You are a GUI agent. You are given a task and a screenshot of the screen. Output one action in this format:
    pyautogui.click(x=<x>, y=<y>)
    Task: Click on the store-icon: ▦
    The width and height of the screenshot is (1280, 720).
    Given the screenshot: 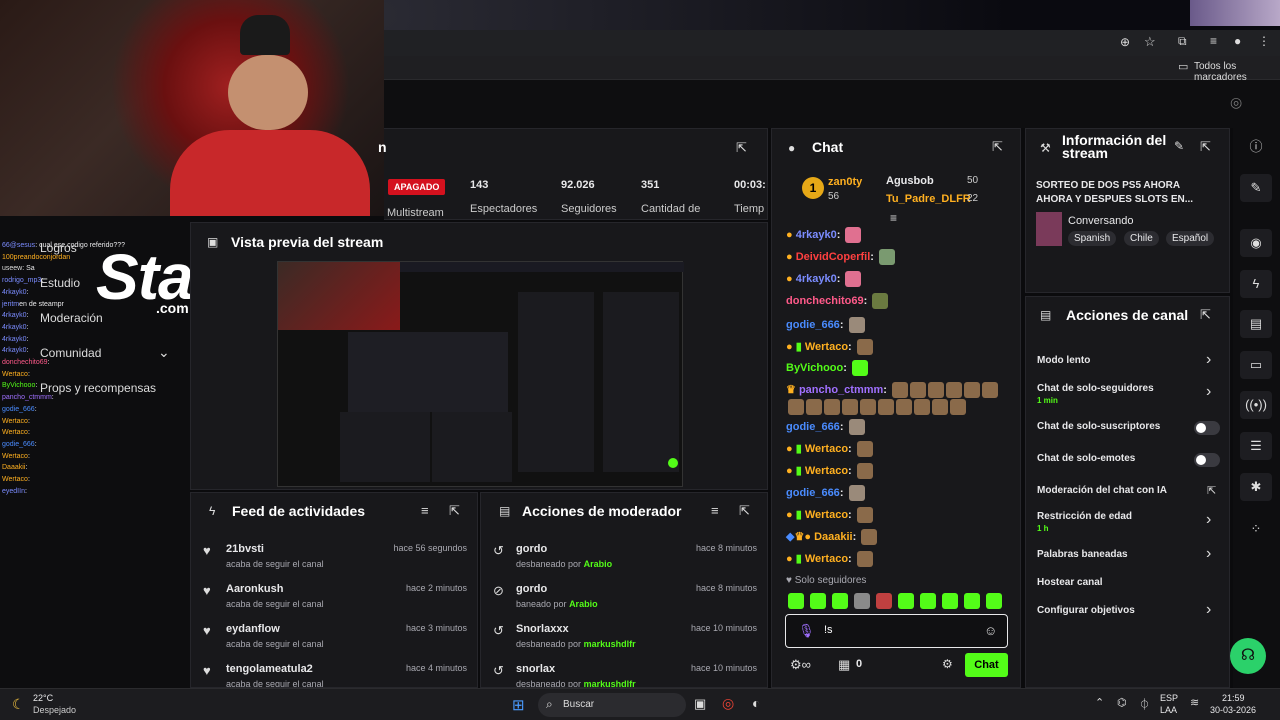 What is the action you would take?
    pyautogui.click(x=844, y=665)
    